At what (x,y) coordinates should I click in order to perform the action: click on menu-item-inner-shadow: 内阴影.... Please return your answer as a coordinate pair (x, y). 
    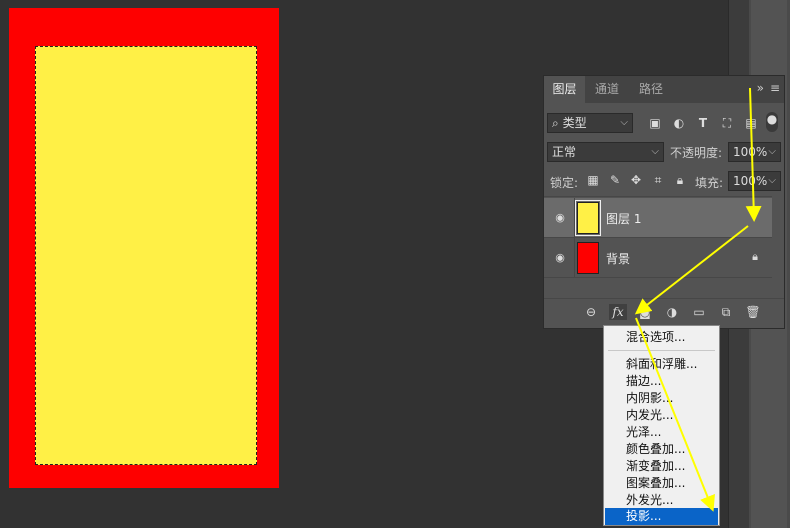
    Looking at the image, I should click on (661, 398).